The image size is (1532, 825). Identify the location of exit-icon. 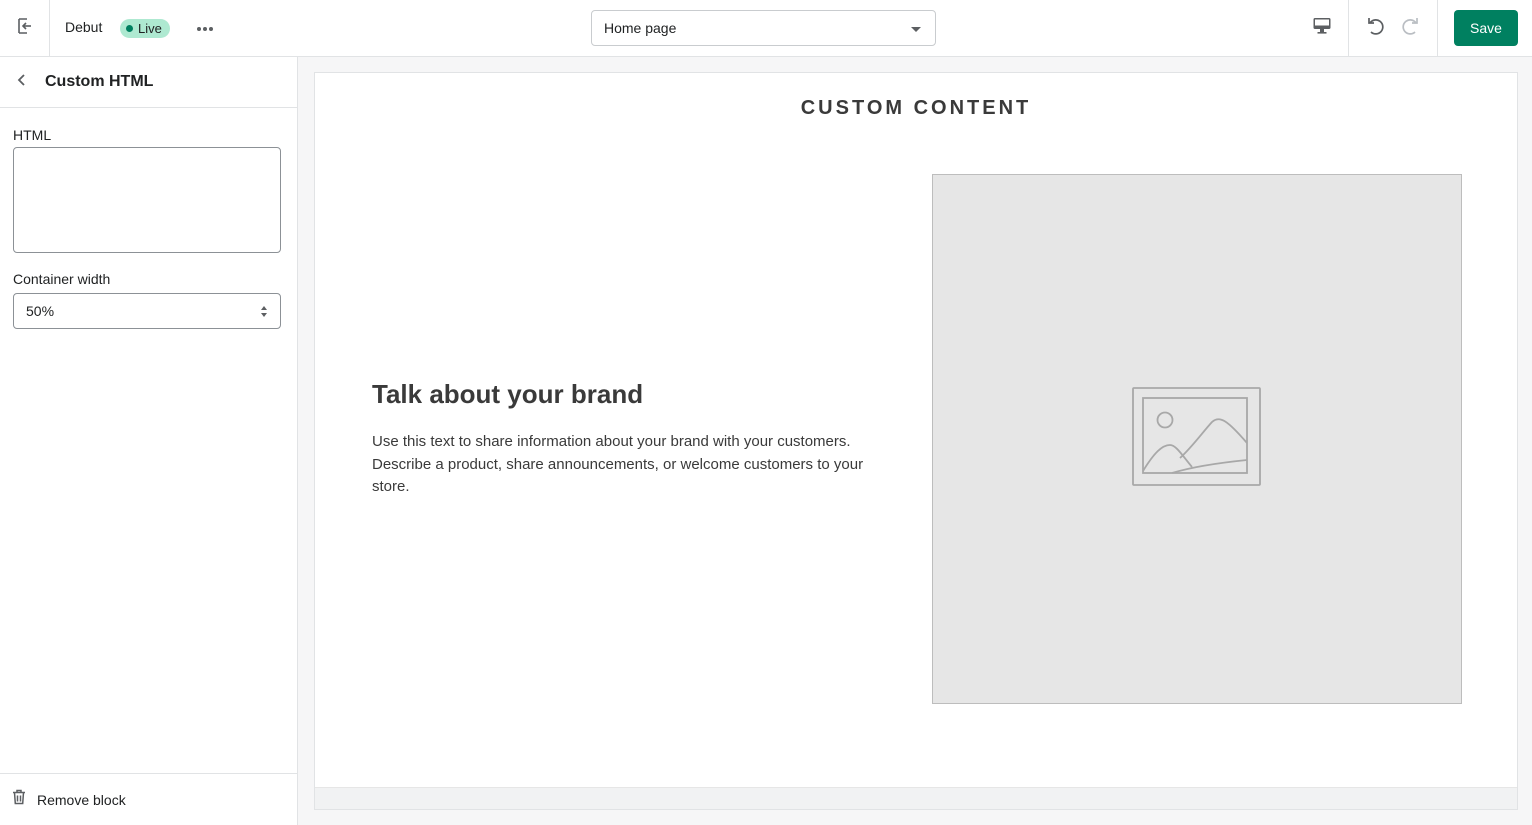
(25, 28).